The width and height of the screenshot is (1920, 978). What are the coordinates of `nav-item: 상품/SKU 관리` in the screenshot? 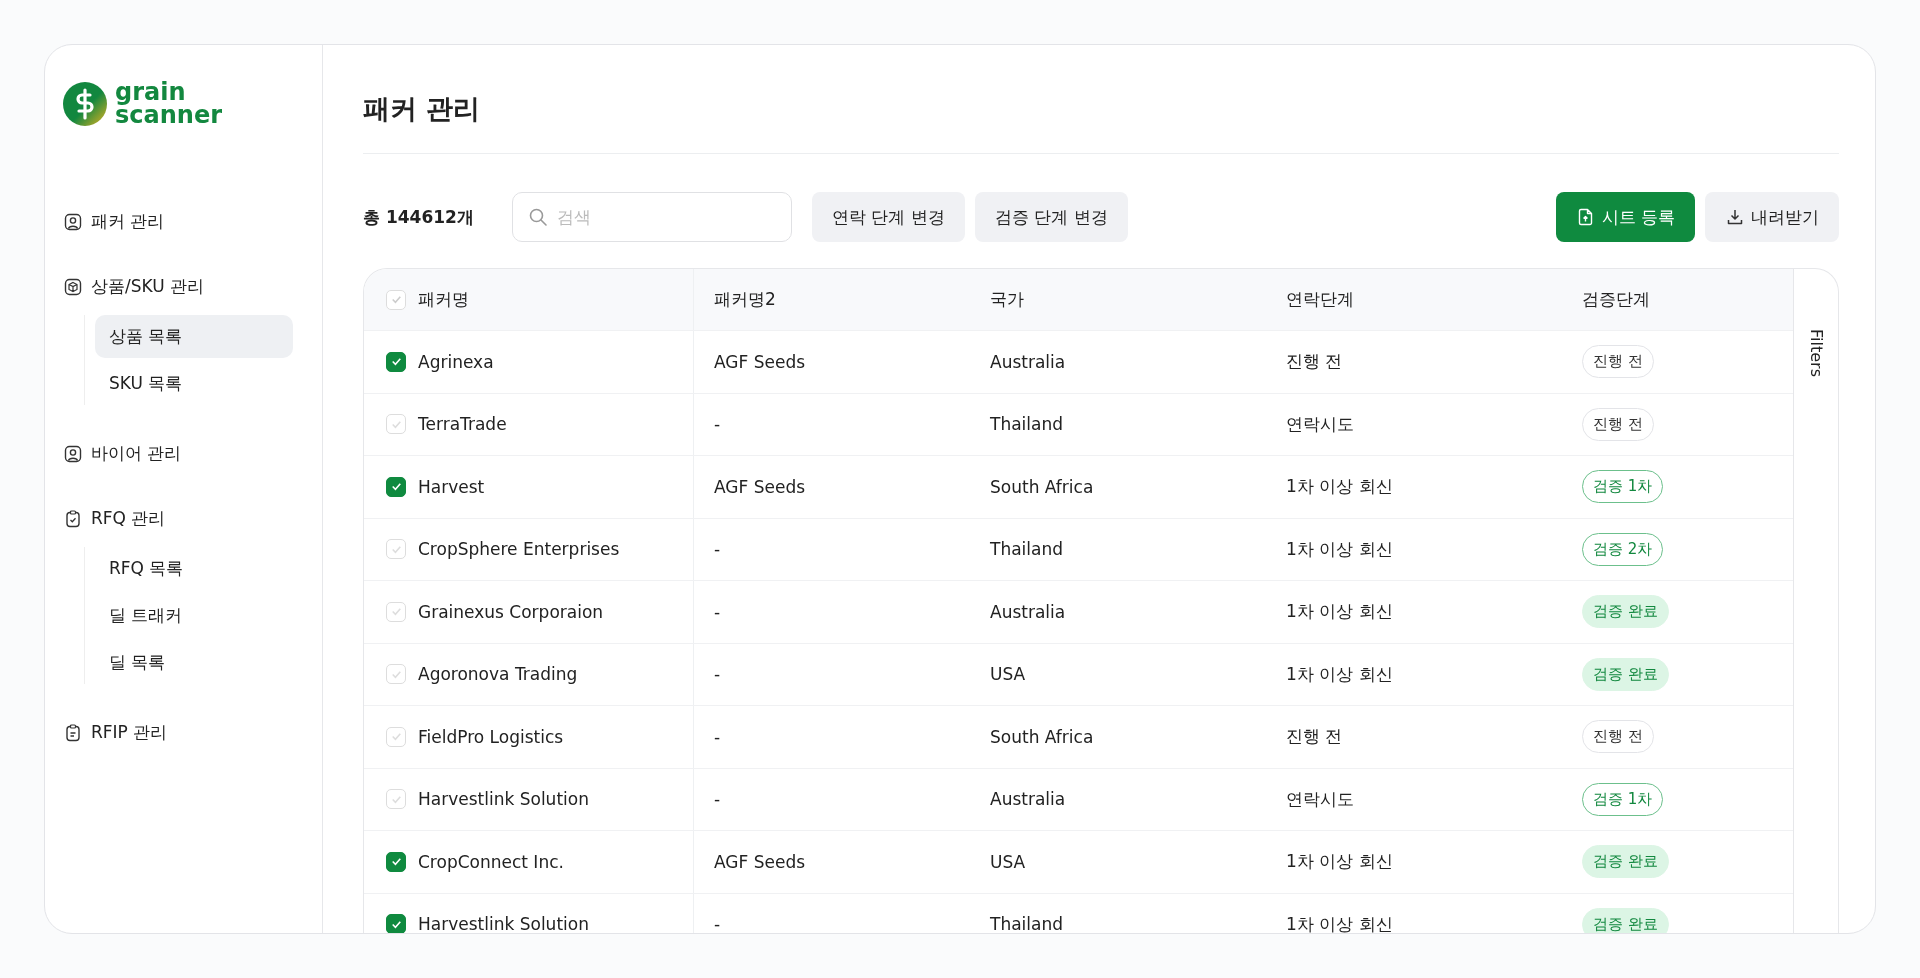 It's located at (183, 286).